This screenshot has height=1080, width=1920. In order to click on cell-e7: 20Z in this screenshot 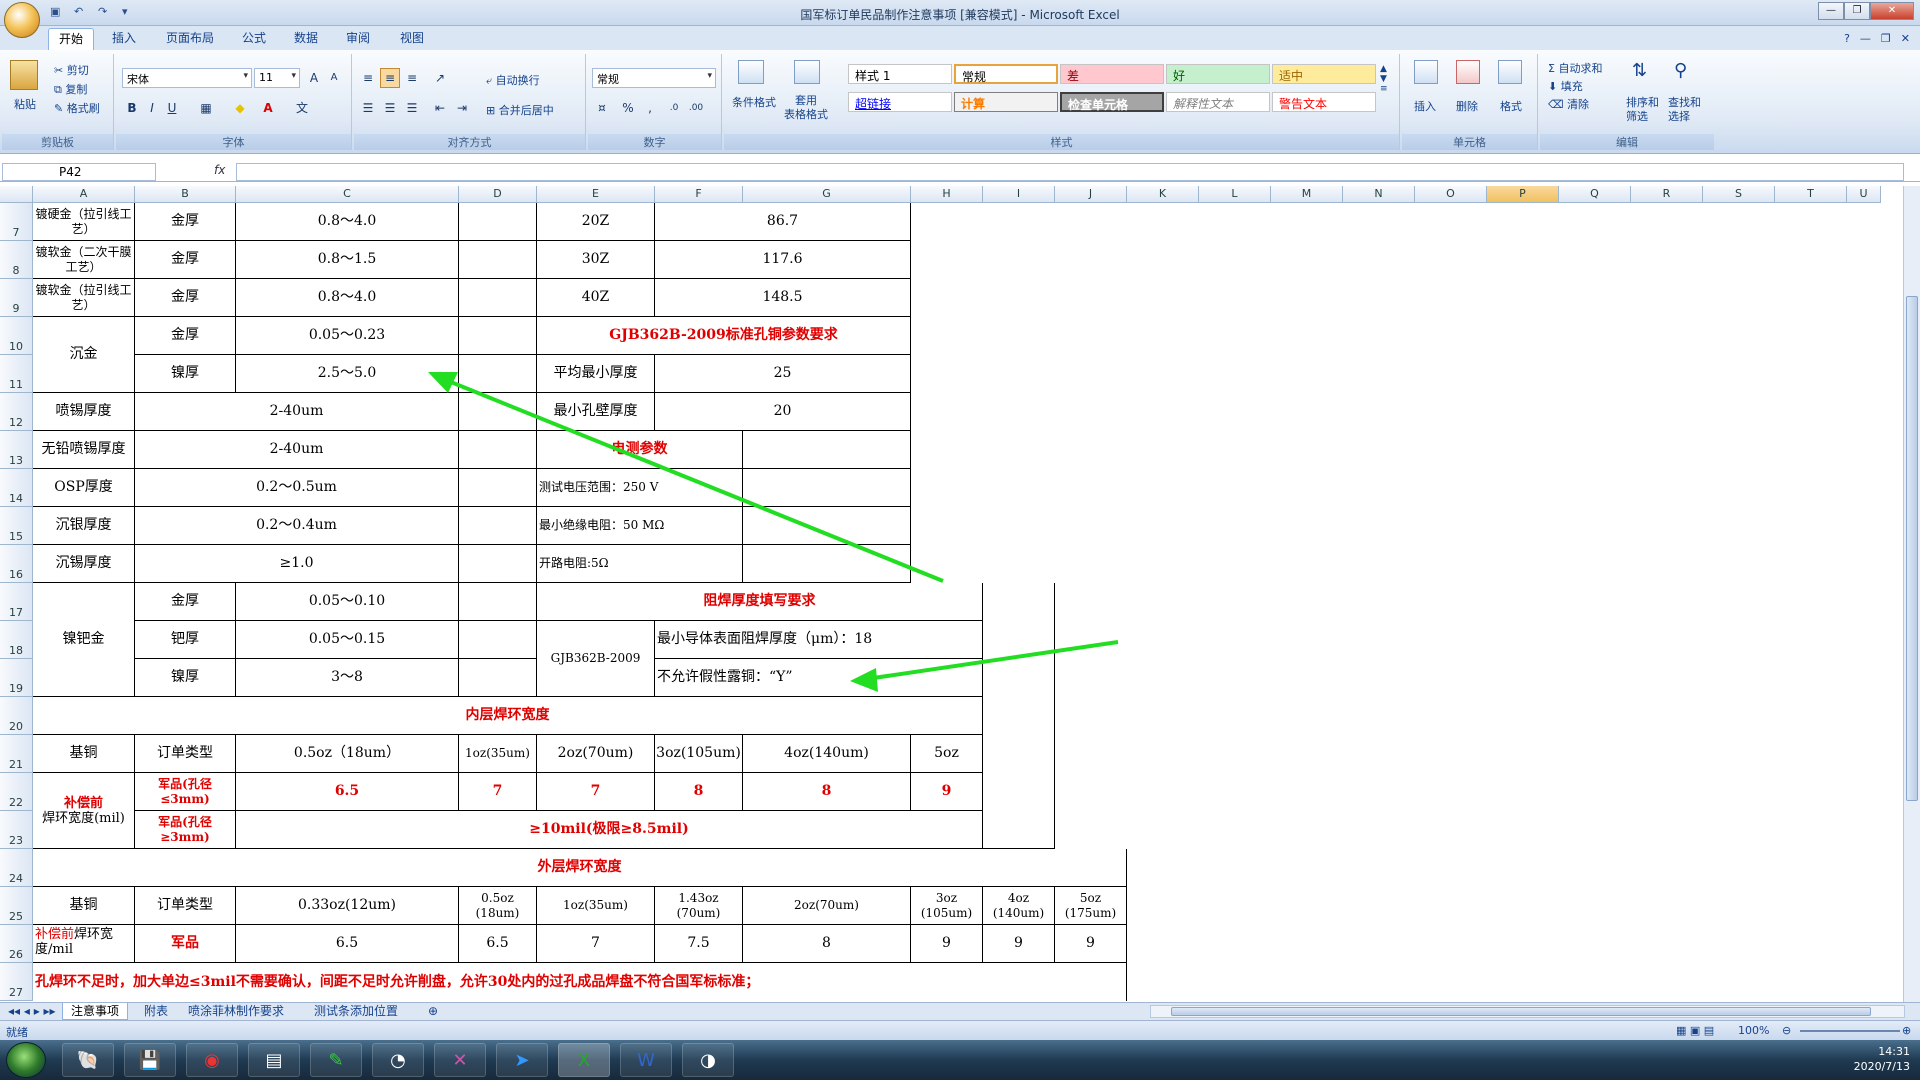, I will do `click(596, 222)`.